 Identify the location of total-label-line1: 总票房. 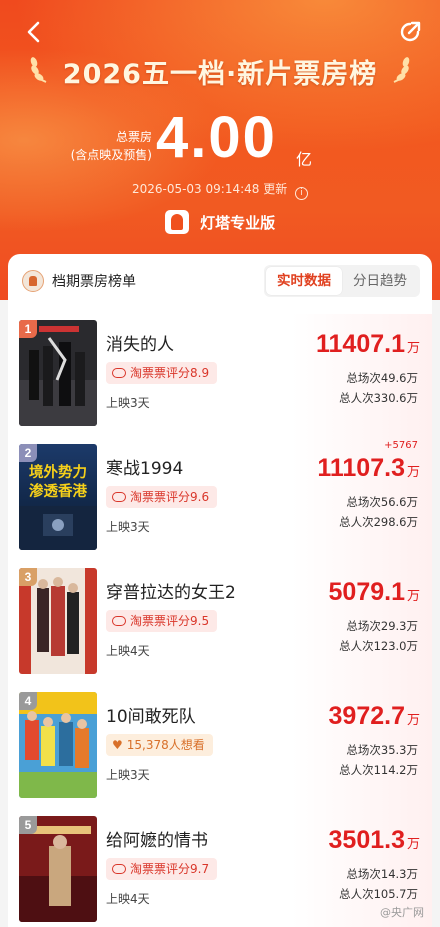
(133, 137).